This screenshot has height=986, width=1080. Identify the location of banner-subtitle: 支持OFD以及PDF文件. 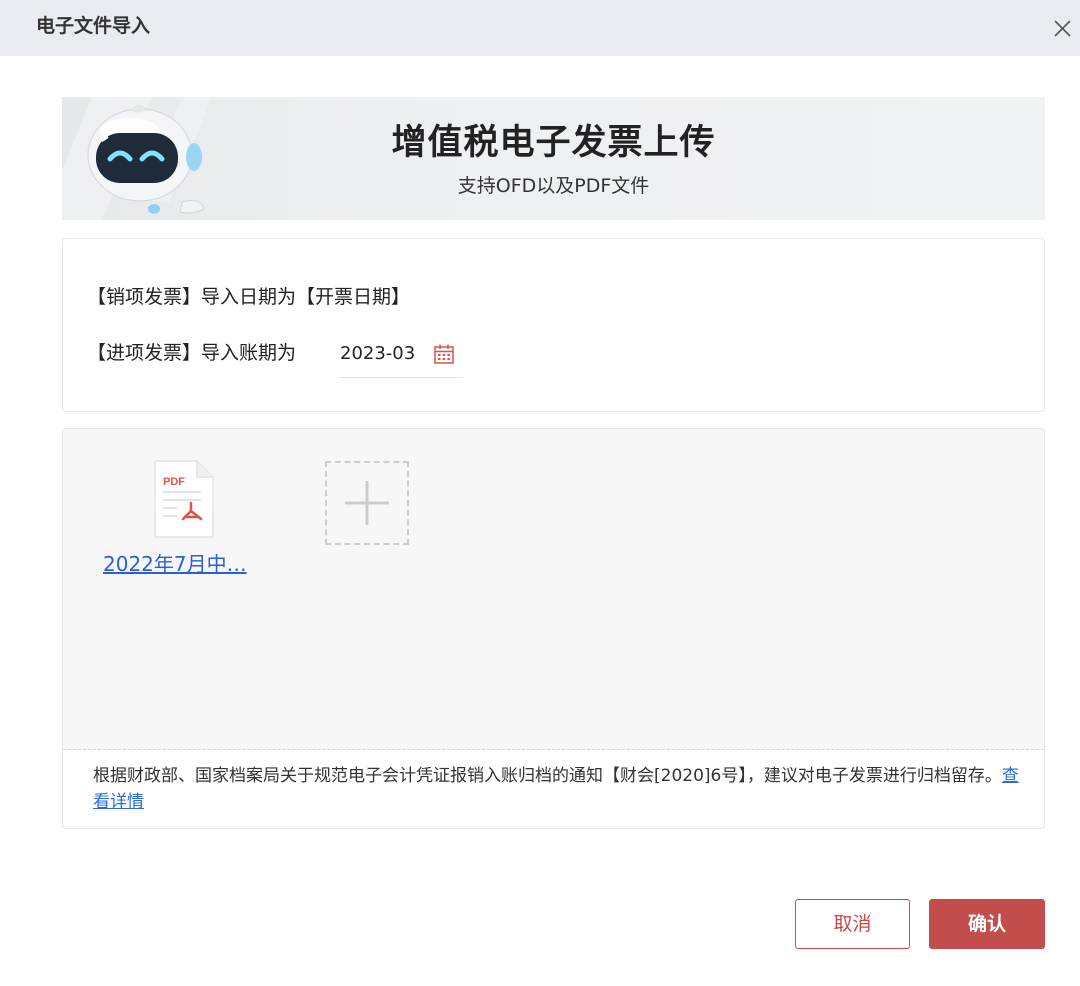
(553, 186).